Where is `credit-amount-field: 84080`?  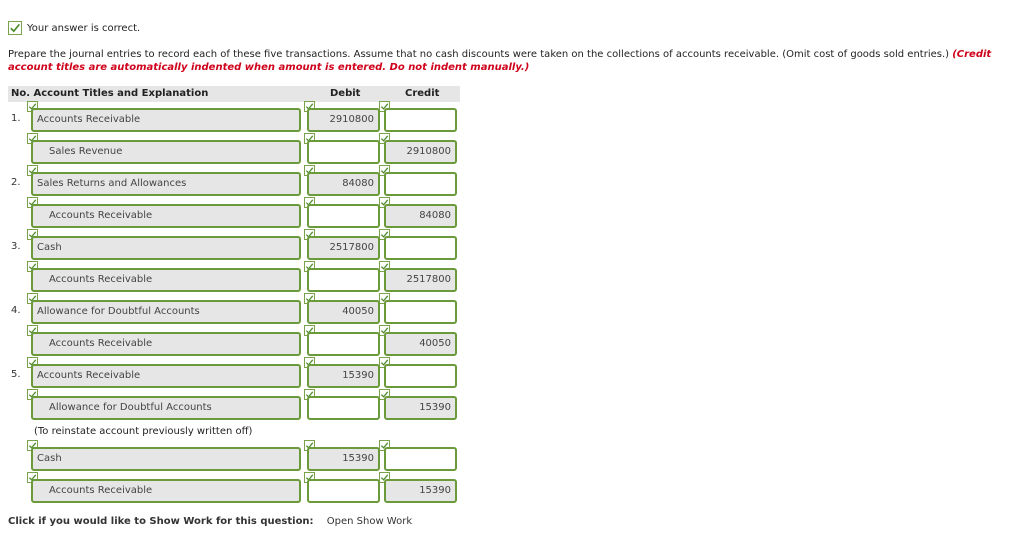 credit-amount-field: 84080 is located at coordinates (420, 216).